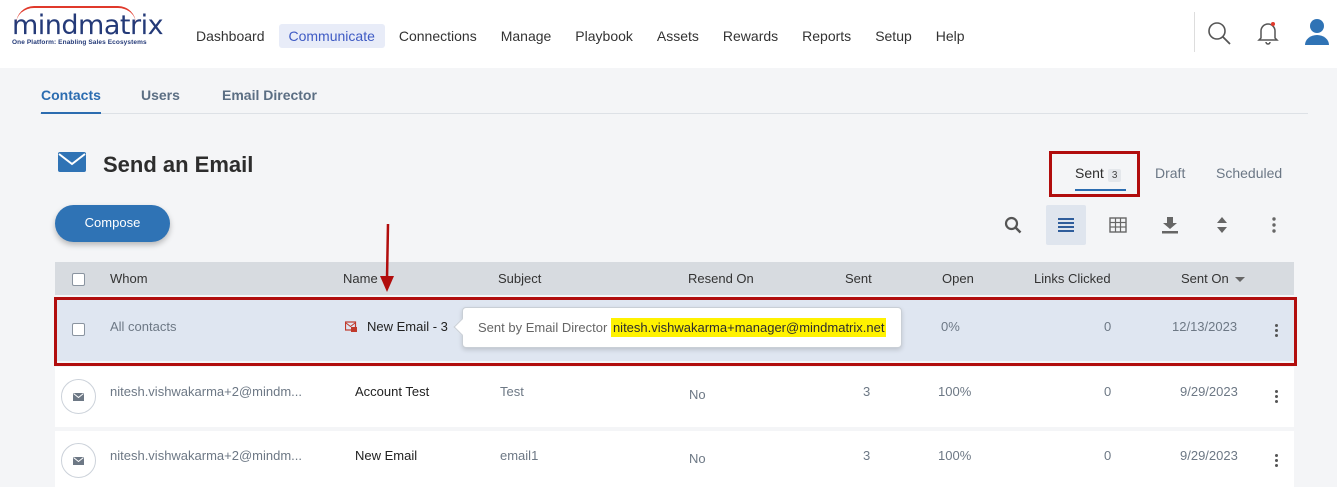 This screenshot has height=487, width=1337. I want to click on bell-icon, so click(1270, 34).